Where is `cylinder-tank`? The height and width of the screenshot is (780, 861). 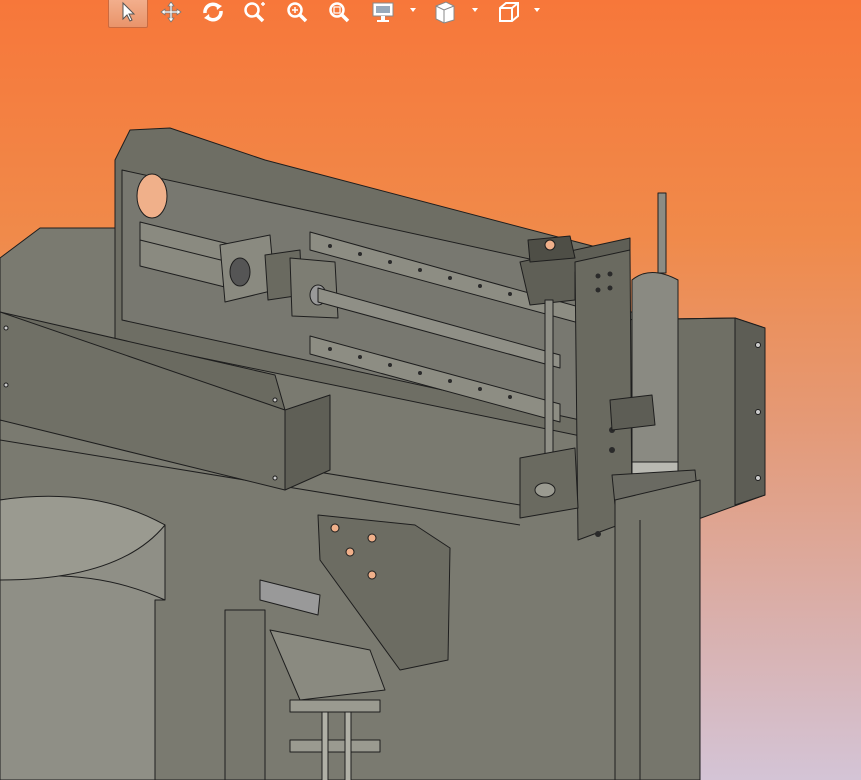
cylinder-tank is located at coordinates (83, 637).